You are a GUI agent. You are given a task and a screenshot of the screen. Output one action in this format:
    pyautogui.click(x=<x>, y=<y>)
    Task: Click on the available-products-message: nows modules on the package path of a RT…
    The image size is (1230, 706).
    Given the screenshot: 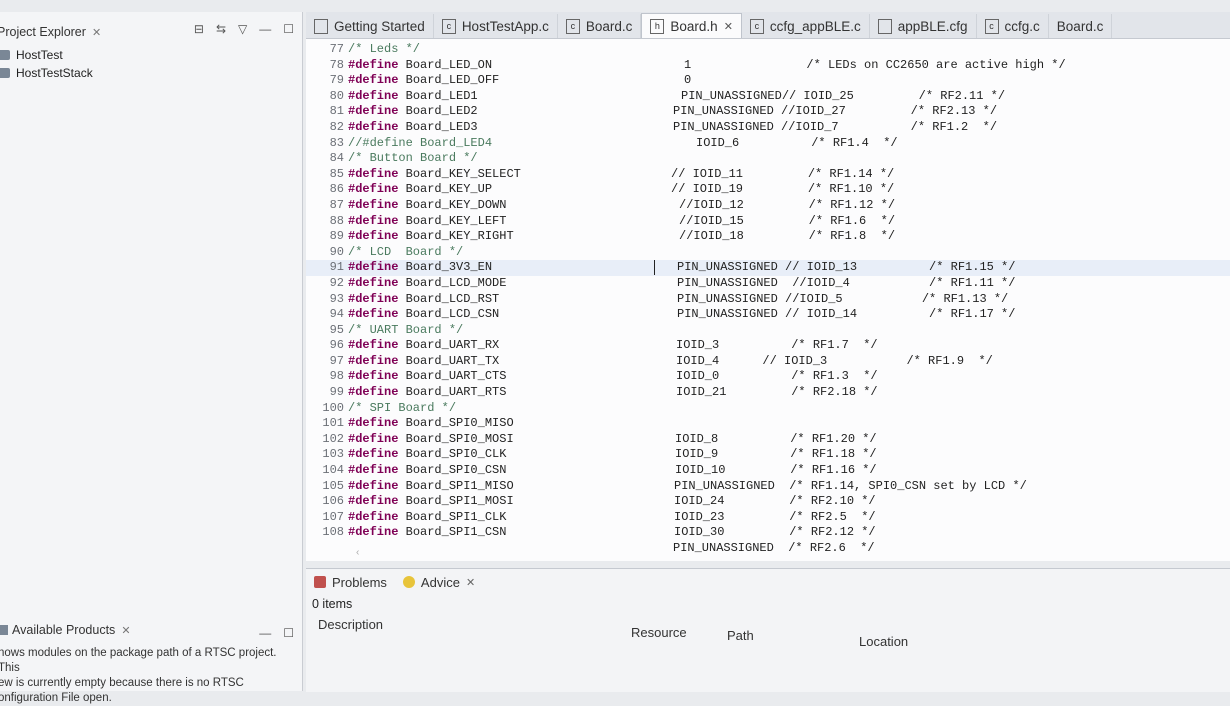 What is the action you would take?
    pyautogui.click(x=150, y=676)
    